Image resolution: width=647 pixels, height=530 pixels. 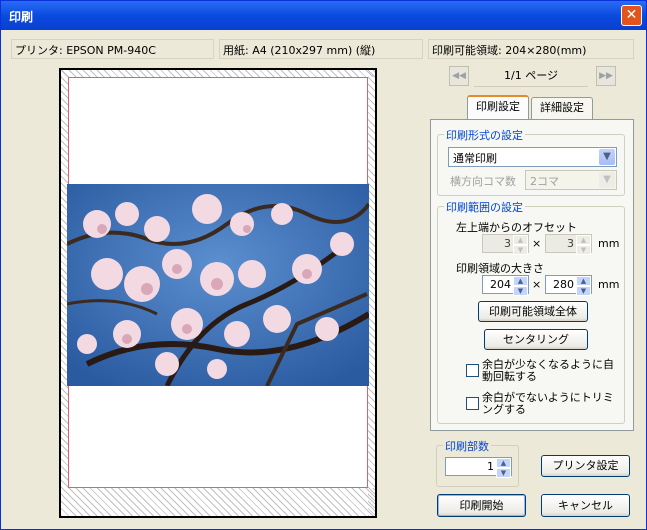 What do you see at coordinates (498, 107) in the screenshot?
I see `tab-print-settings: 印刷設定` at bounding box center [498, 107].